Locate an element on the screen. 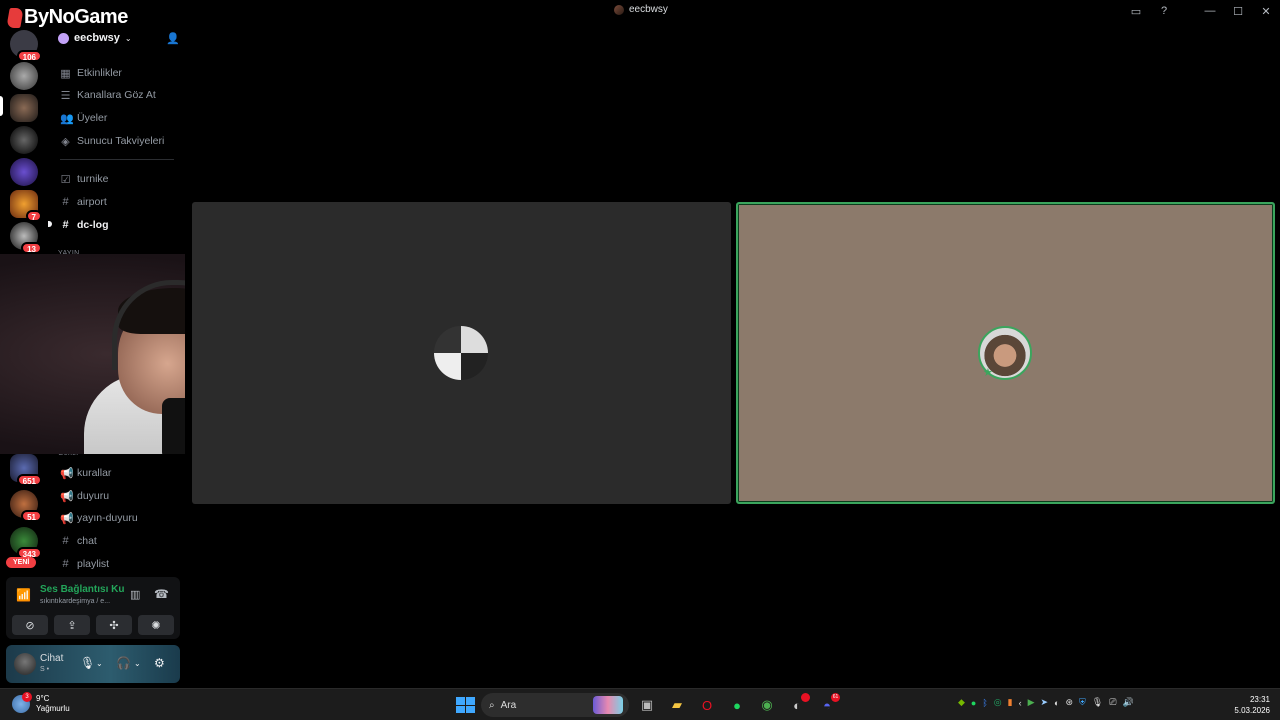 This screenshot has height=720, width=1280. chevron-left-icon: ‹ is located at coordinates (1020, 703).